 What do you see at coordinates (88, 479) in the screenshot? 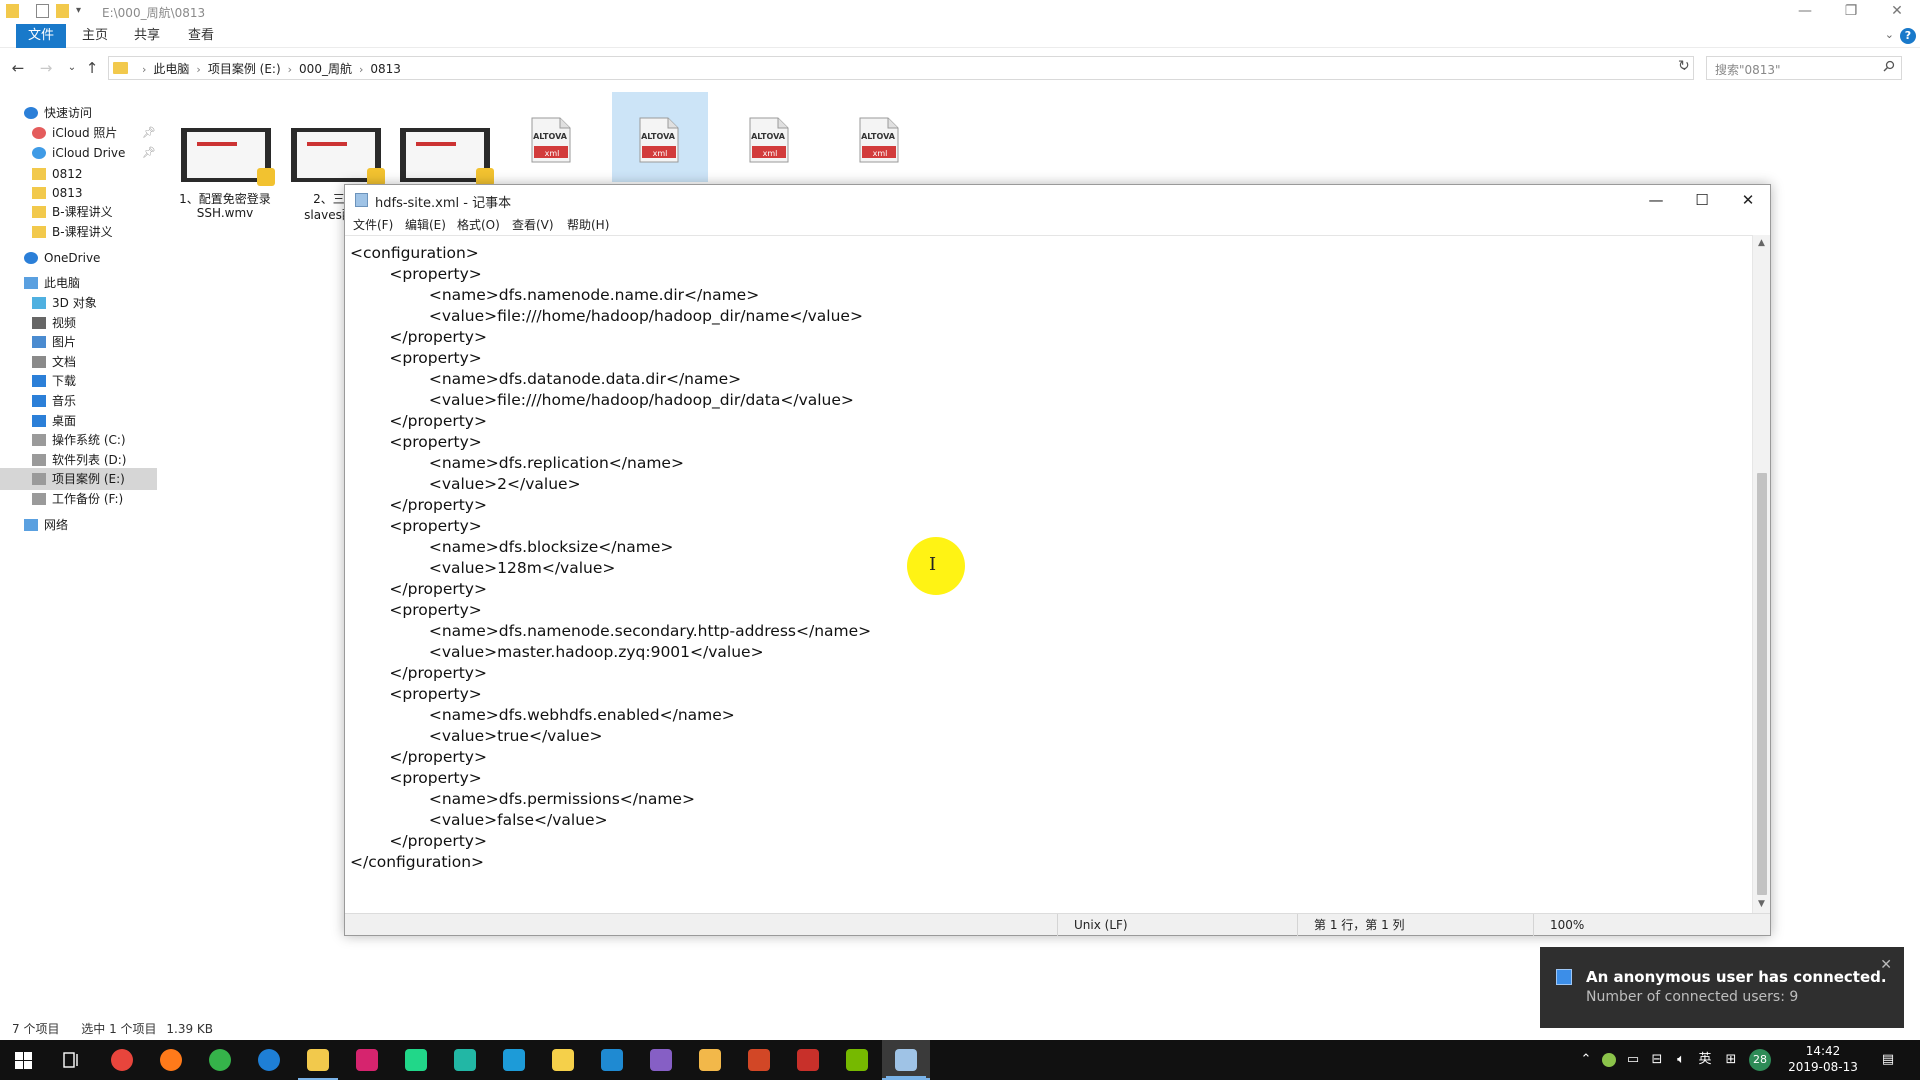
I see `sidebar-item-label: 项目案例 (E:)` at bounding box center [88, 479].